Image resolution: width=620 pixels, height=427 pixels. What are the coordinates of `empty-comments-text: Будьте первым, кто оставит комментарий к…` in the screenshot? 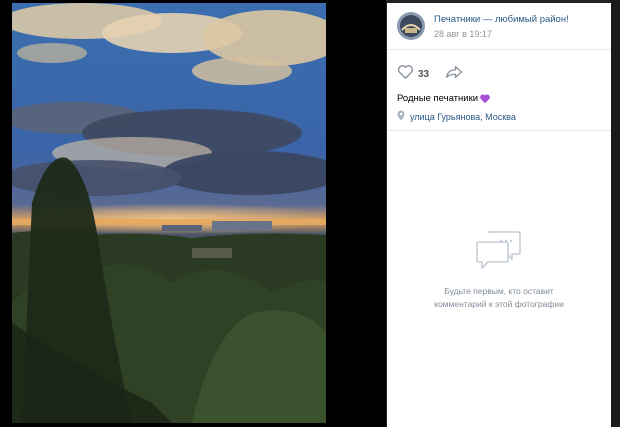 It's located at (499, 298).